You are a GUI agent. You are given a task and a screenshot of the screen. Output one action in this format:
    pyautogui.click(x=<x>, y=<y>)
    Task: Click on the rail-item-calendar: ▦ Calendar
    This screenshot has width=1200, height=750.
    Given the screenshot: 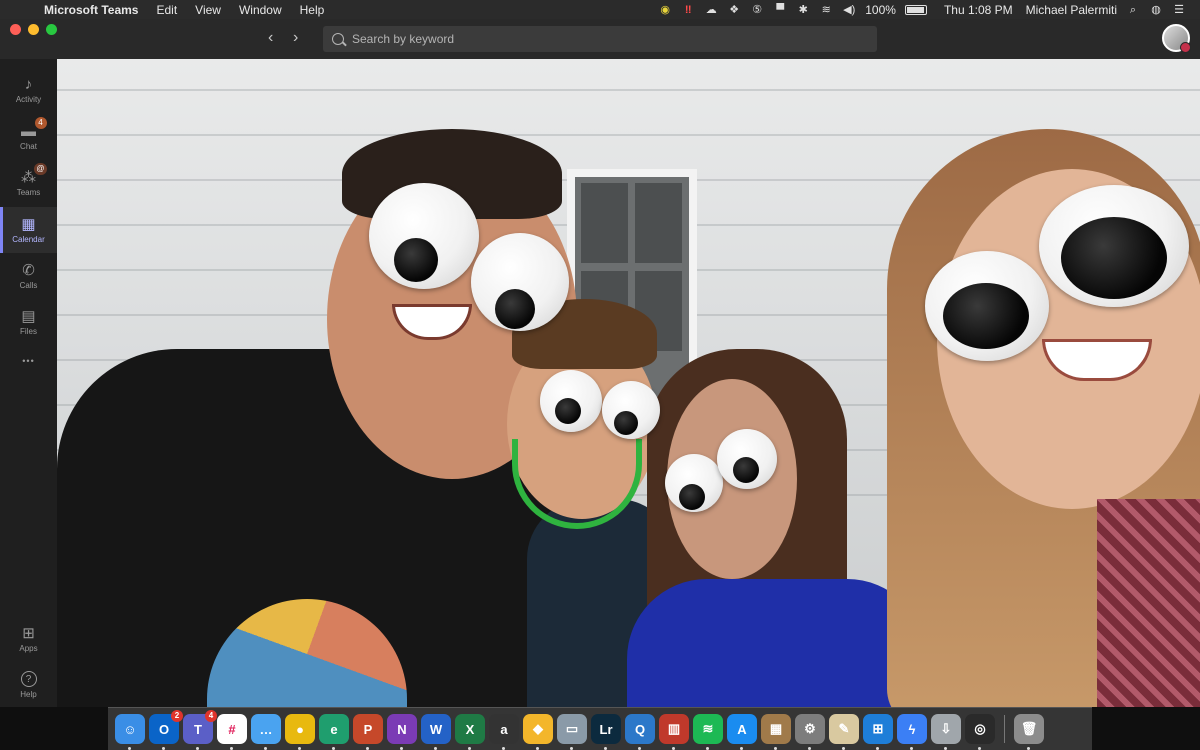 What is the action you would take?
    pyautogui.click(x=28, y=230)
    